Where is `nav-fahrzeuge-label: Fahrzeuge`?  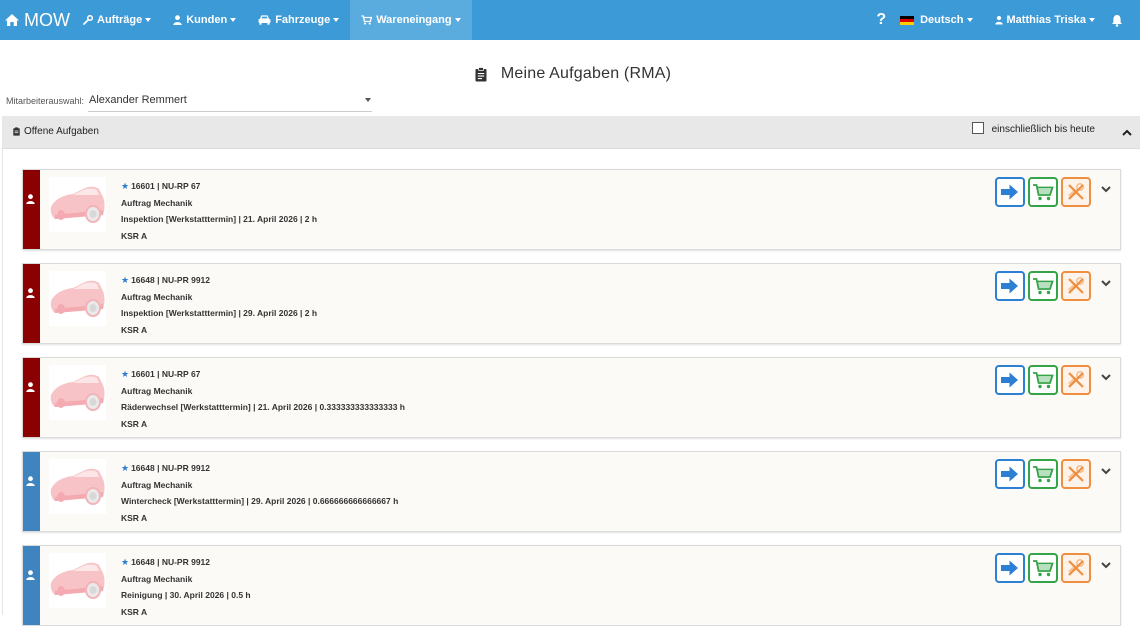 nav-fahrzeuge-label: Fahrzeuge is located at coordinates (303, 20).